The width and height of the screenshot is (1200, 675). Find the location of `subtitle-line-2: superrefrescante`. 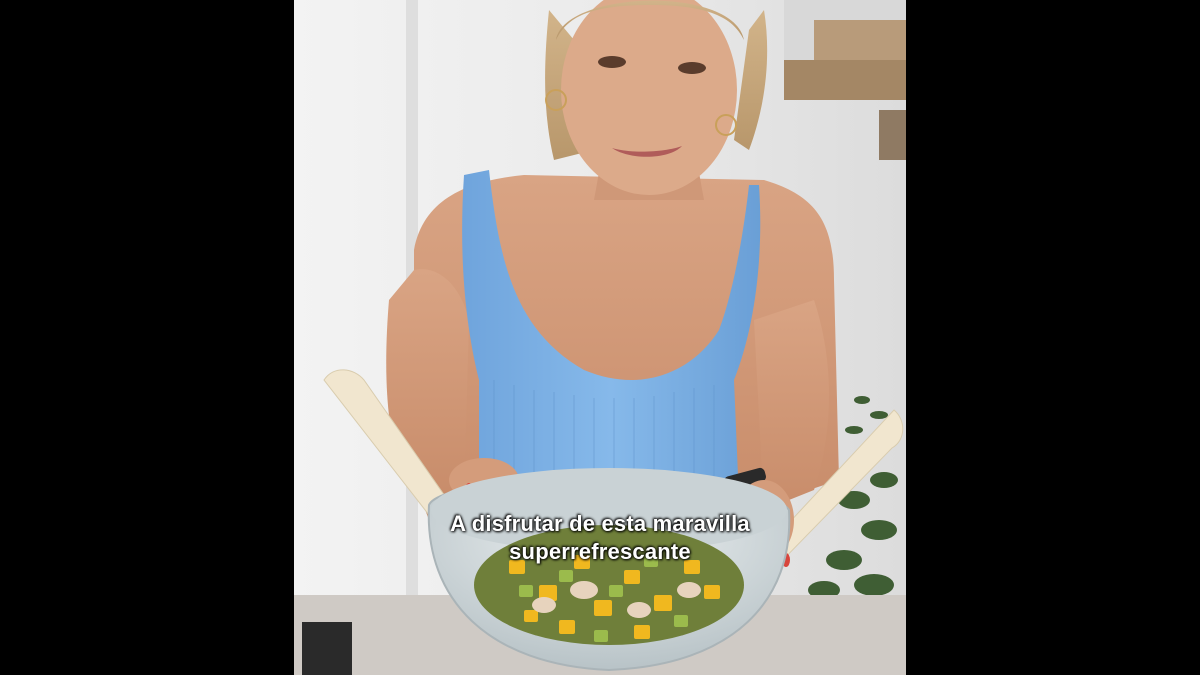

subtitle-line-2: superrefrescante is located at coordinates (600, 551).